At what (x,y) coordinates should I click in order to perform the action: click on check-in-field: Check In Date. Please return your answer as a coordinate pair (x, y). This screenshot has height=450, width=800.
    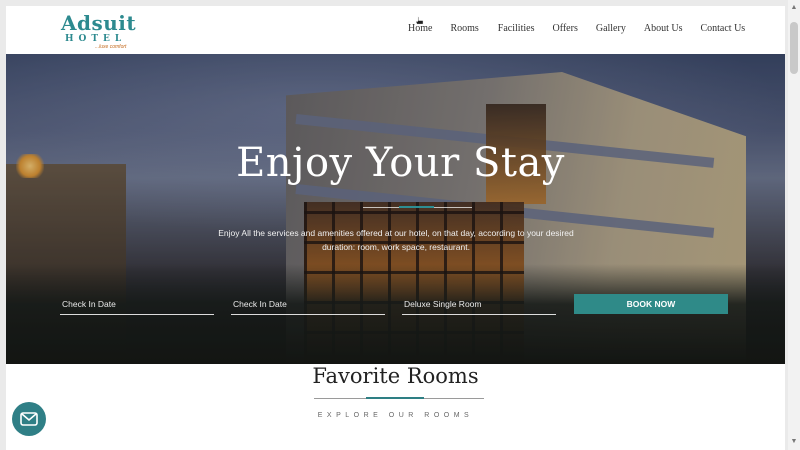
    Looking at the image, I should click on (137, 304).